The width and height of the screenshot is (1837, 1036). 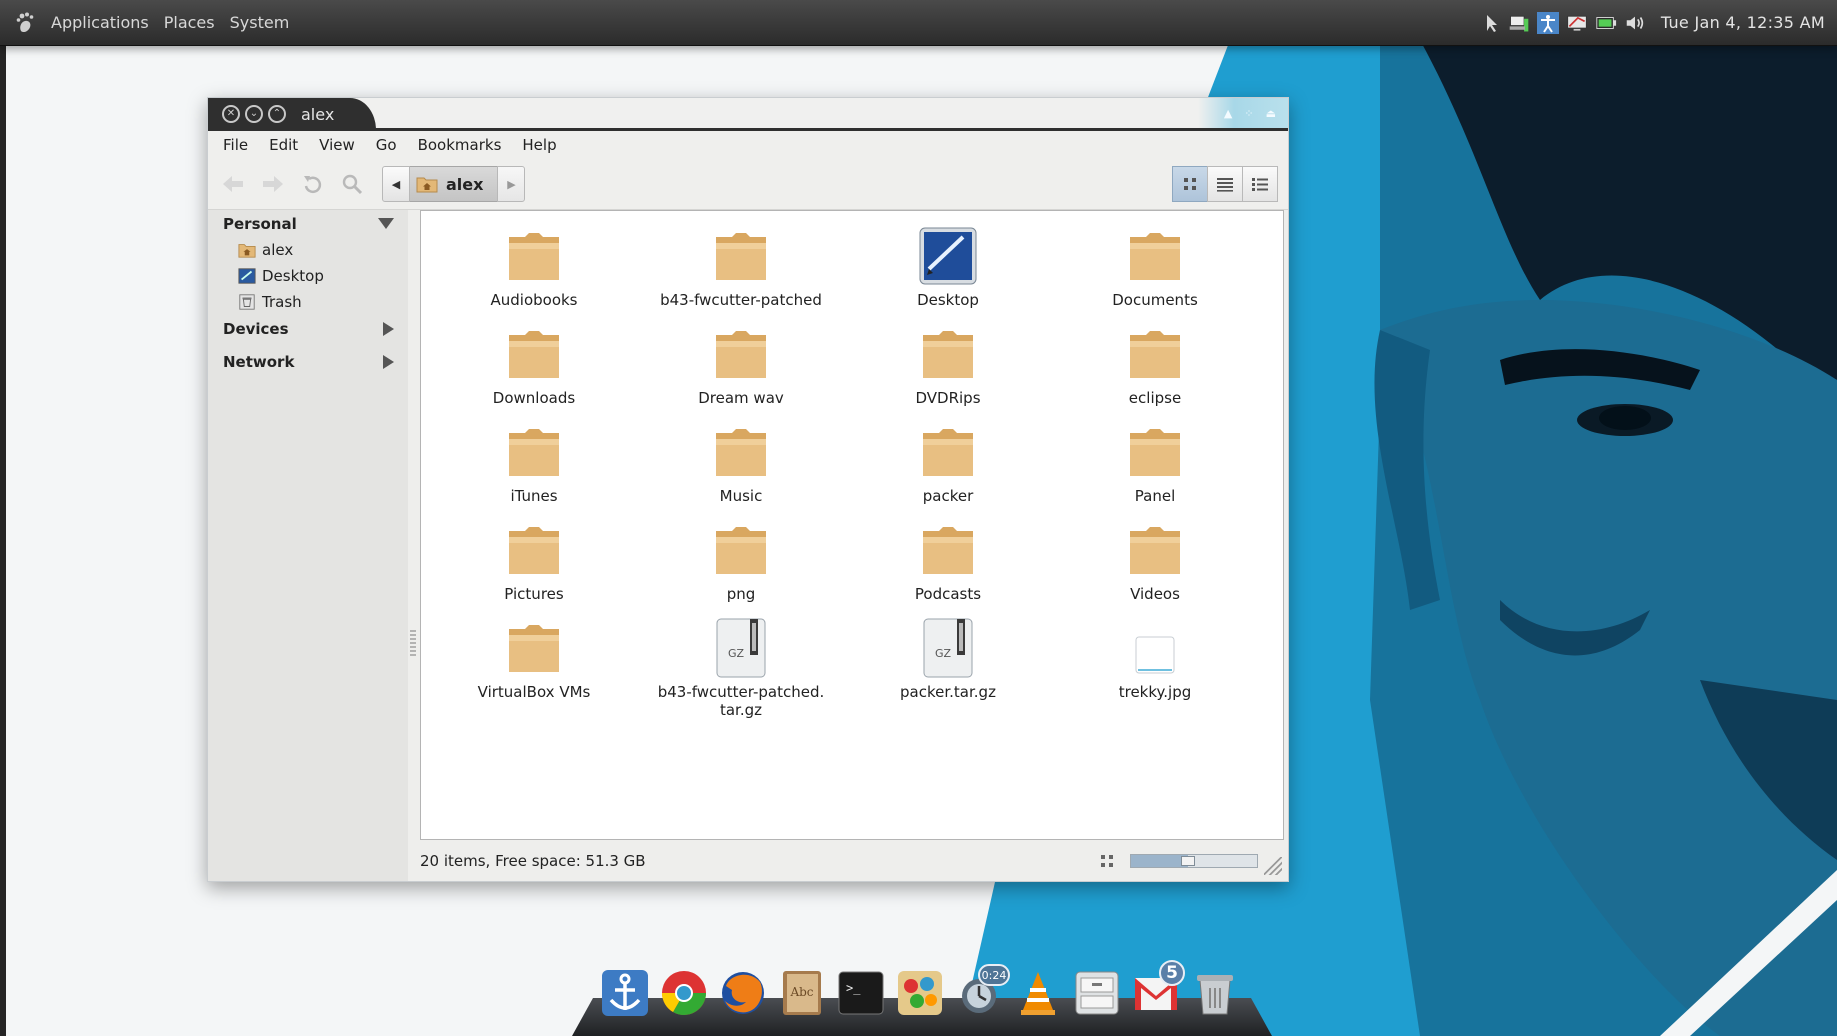 What do you see at coordinates (308, 223) in the screenshot?
I see `sidebar-section-personal: Personal` at bounding box center [308, 223].